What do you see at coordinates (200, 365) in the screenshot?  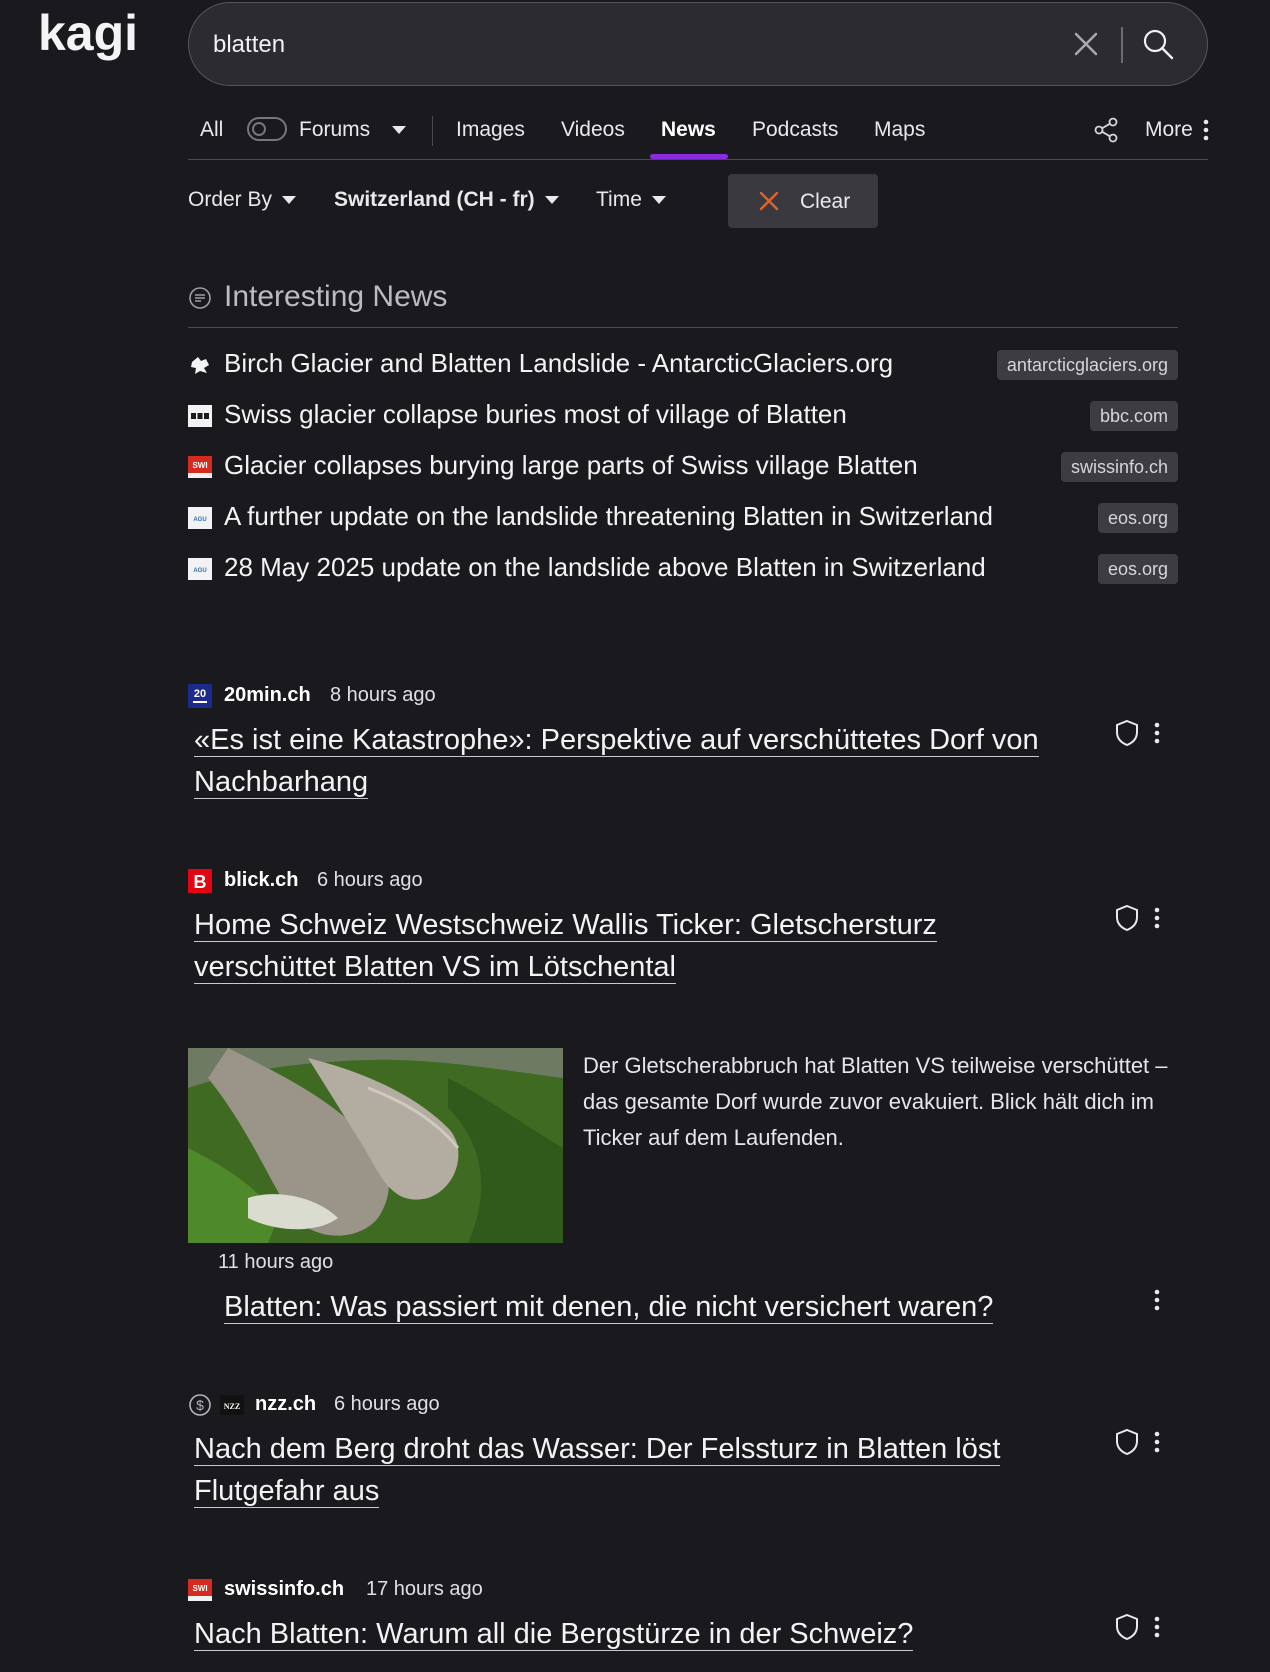 I see `antarcticglaciers-favicon` at bounding box center [200, 365].